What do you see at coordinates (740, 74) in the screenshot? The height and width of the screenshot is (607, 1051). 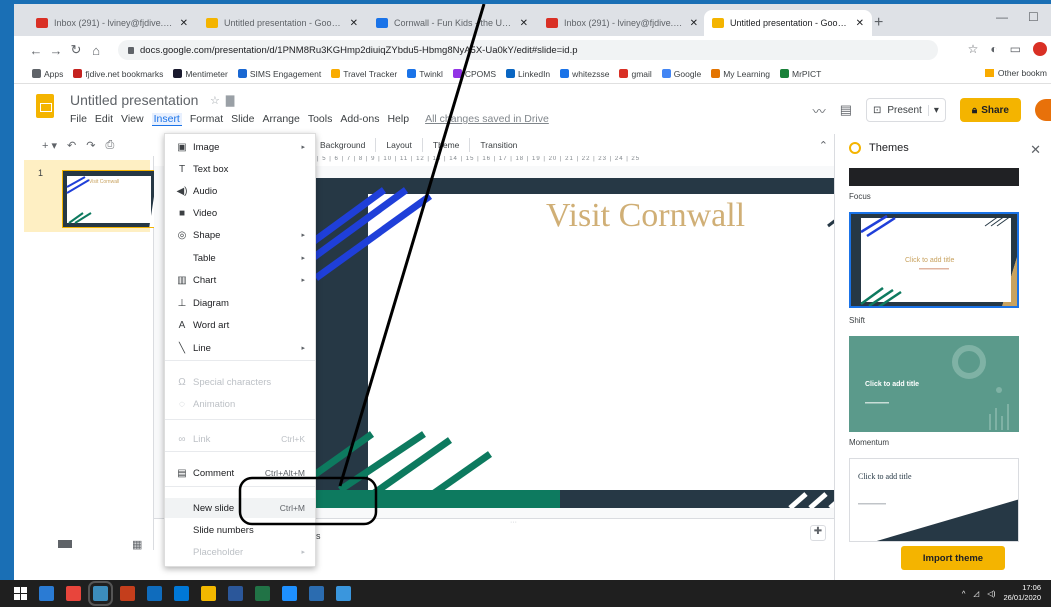 I see `bookmark-11: My Learning` at bounding box center [740, 74].